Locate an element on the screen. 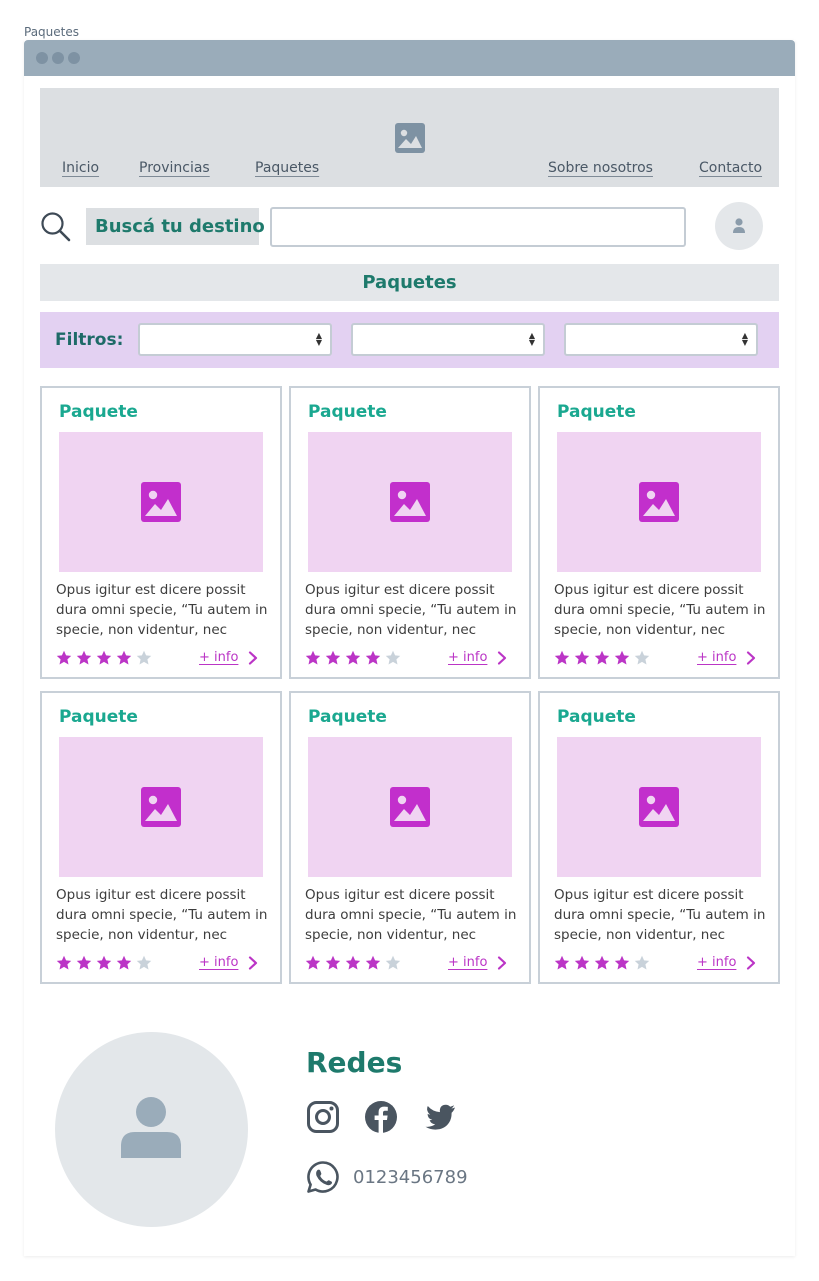 This screenshot has width=819, height=1281. footer-avatar is located at coordinates (151, 1129).